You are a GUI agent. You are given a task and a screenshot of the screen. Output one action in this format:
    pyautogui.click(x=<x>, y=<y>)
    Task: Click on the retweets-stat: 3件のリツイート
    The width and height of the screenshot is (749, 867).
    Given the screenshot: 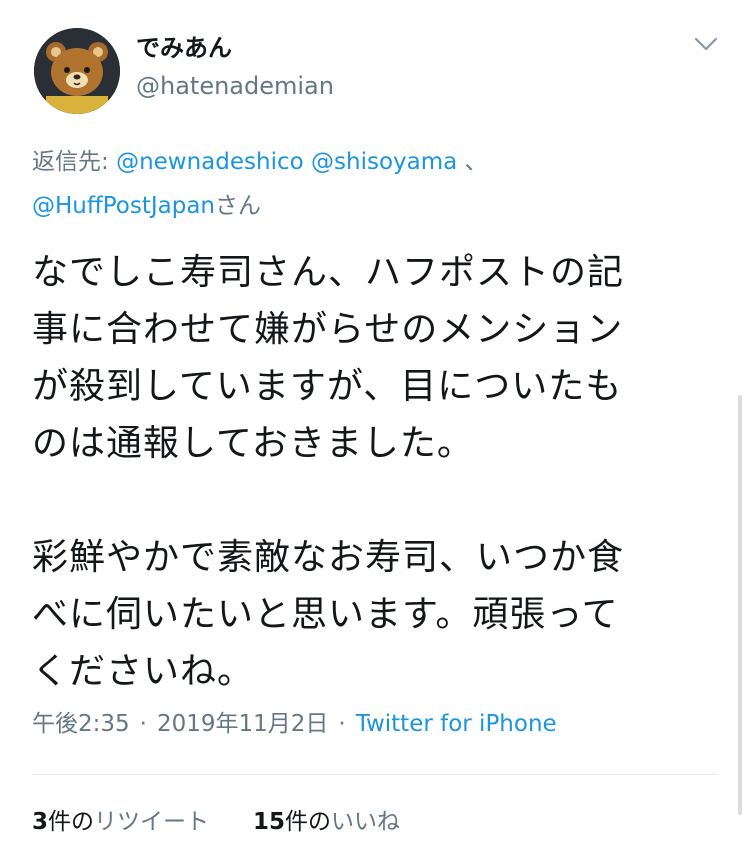 What is the action you would take?
    pyautogui.click(x=120, y=822)
    